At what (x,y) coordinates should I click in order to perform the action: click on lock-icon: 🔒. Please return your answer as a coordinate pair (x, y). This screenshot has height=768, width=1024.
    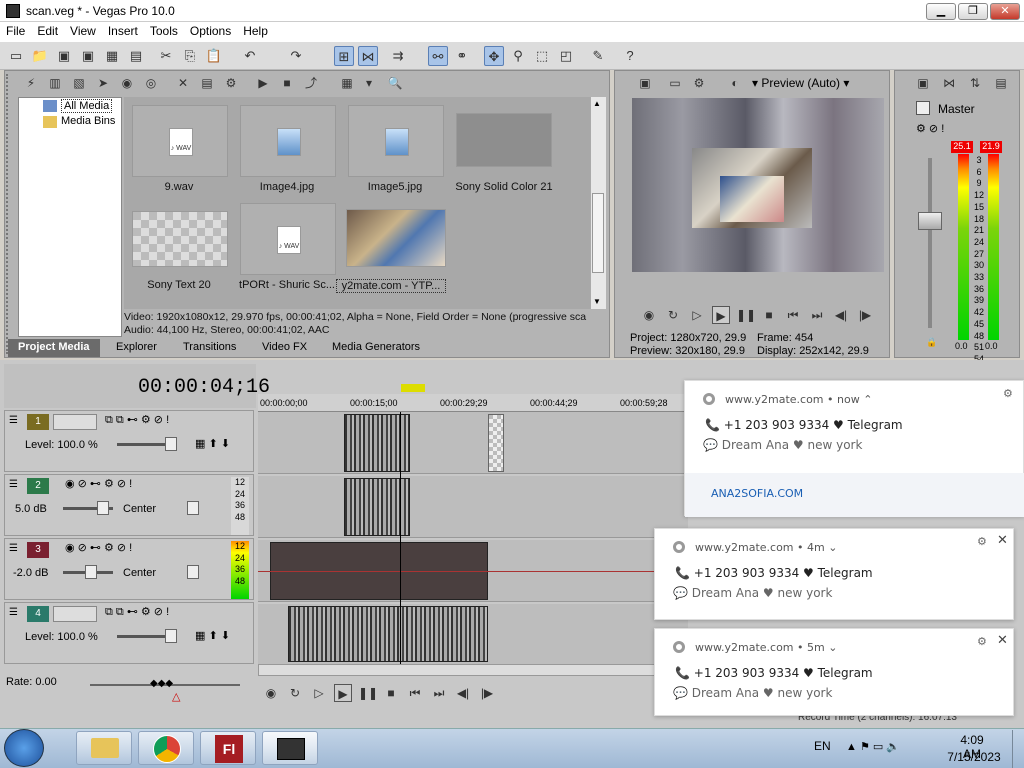
    Looking at the image, I should click on (931, 342).